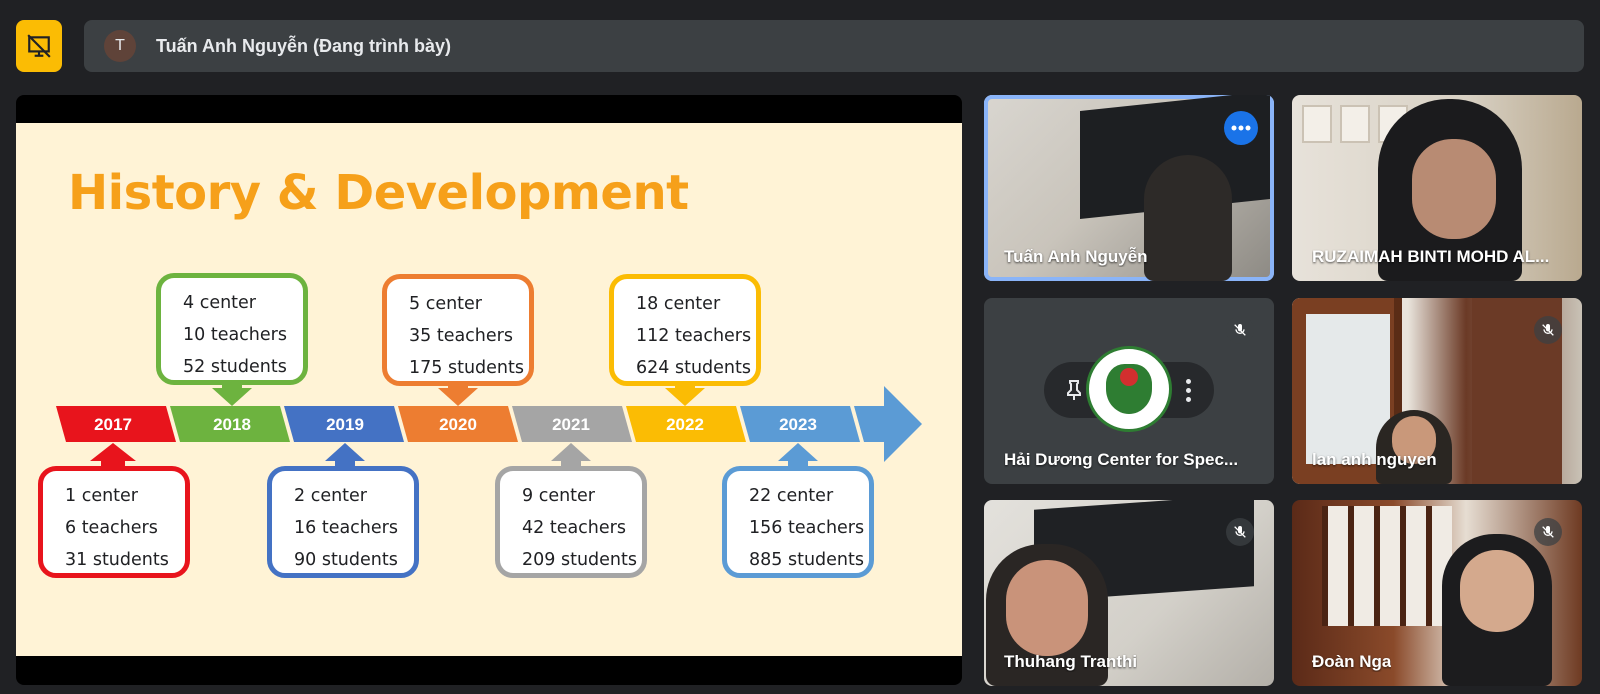 The image size is (1600, 694). I want to click on year-label-2022: 2022, so click(685, 424).